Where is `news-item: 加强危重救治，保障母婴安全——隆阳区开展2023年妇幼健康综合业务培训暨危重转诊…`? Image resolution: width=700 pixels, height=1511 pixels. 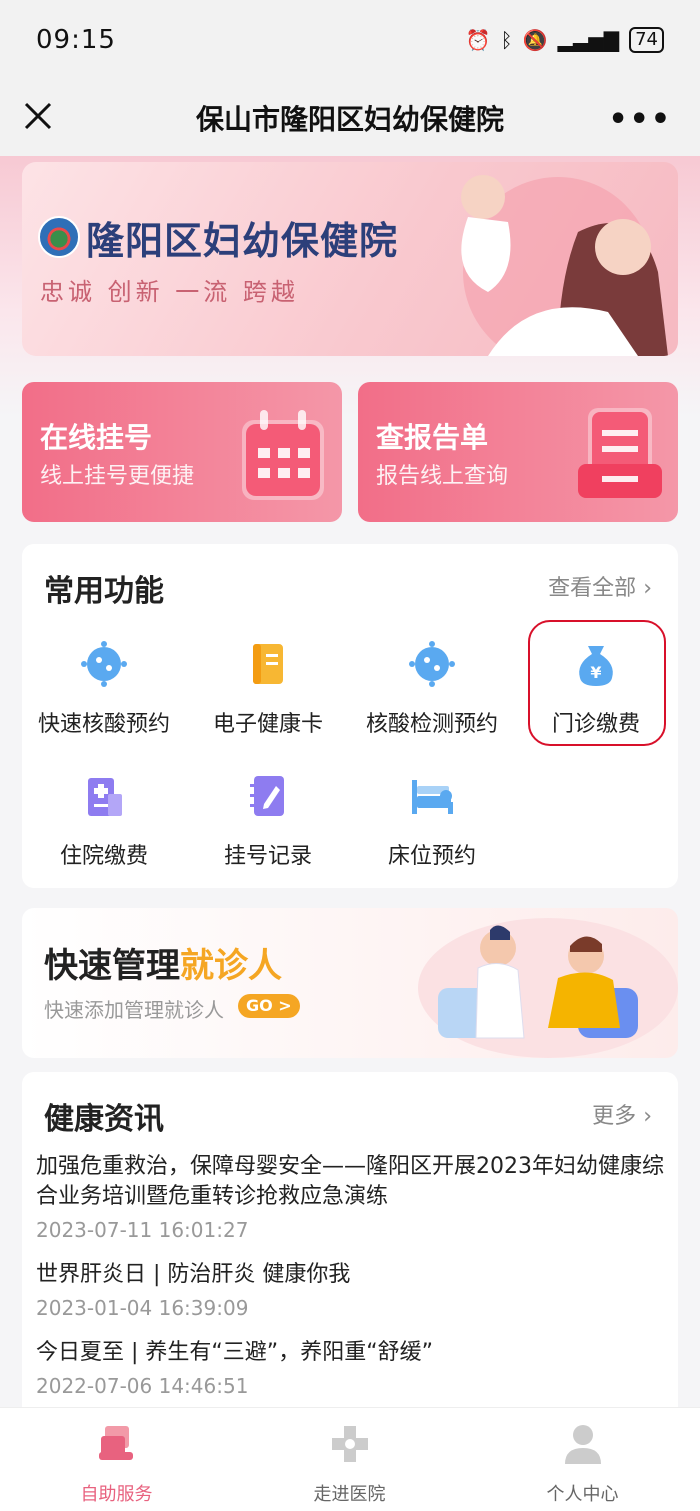 news-item: 加强危重救治，保障母婴安全——隆阳区开展2023年妇幼健康综合业务培训暨危重转诊… is located at coordinates (351, 1197).